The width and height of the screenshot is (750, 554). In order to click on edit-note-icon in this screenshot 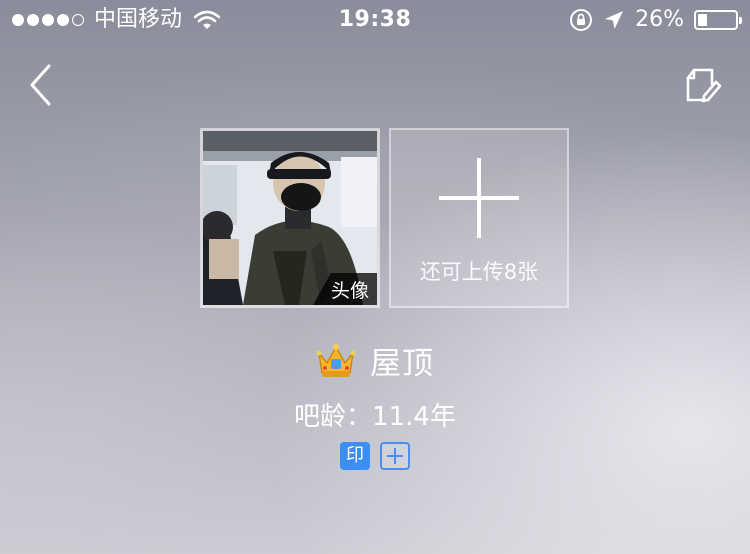, I will do `click(704, 85)`.